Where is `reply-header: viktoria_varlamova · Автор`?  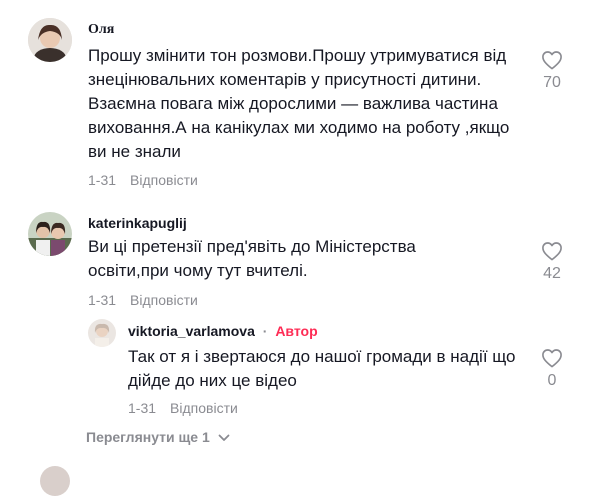 reply-header: viktoria_varlamova · Автор is located at coordinates (223, 331).